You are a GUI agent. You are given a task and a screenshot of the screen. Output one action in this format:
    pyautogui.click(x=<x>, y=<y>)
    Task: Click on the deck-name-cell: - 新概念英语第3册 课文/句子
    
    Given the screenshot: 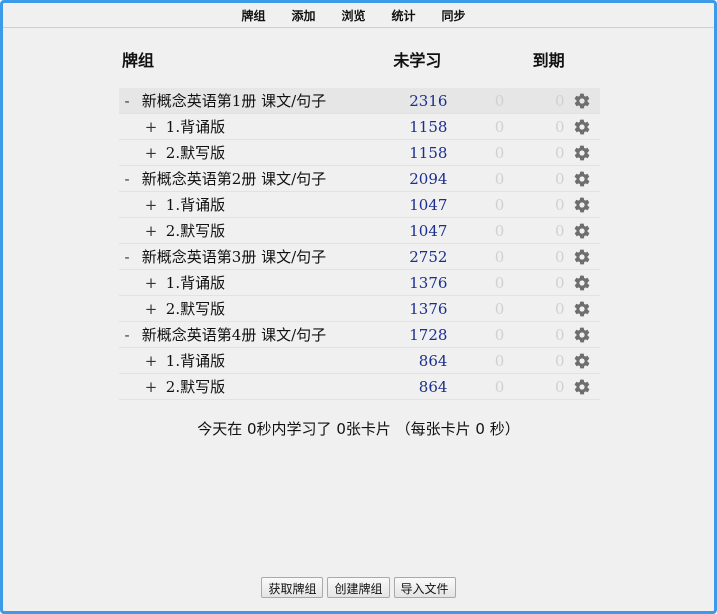 What is the action you would take?
    pyautogui.click(x=254, y=256)
    